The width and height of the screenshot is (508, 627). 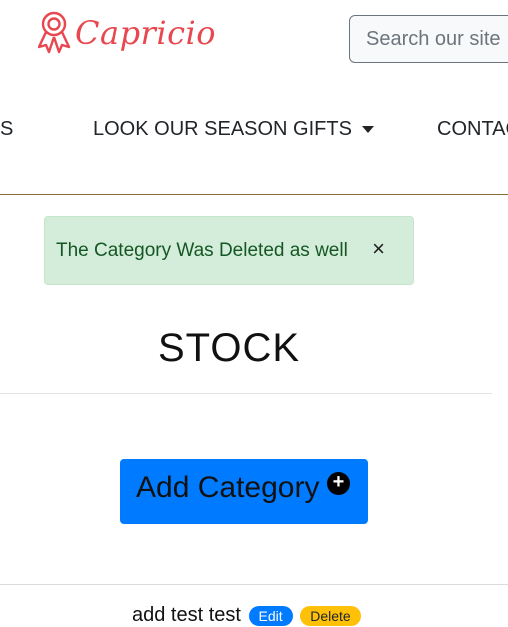 What do you see at coordinates (338, 483) in the screenshot?
I see `plus-circle-icon: +` at bounding box center [338, 483].